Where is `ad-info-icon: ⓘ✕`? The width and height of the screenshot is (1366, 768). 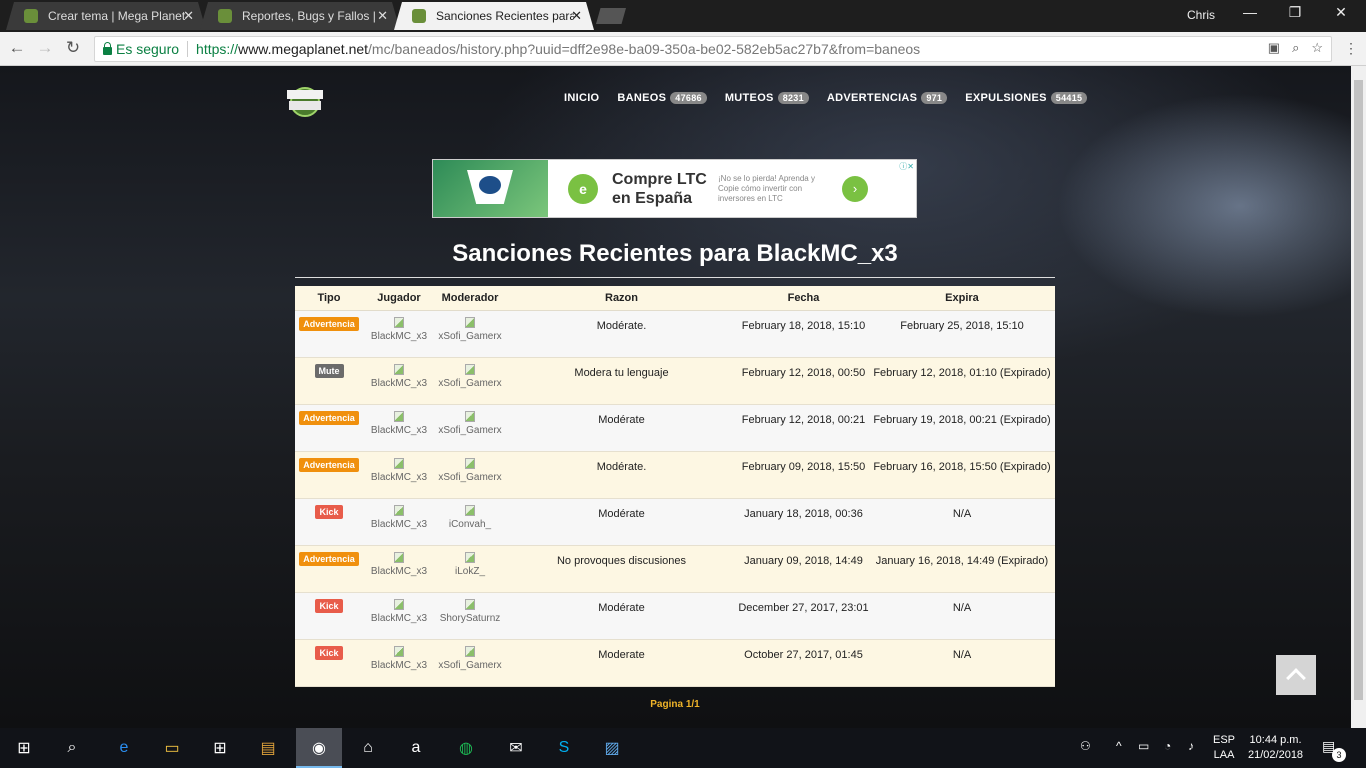 ad-info-icon: ⓘ✕ is located at coordinates (906, 166).